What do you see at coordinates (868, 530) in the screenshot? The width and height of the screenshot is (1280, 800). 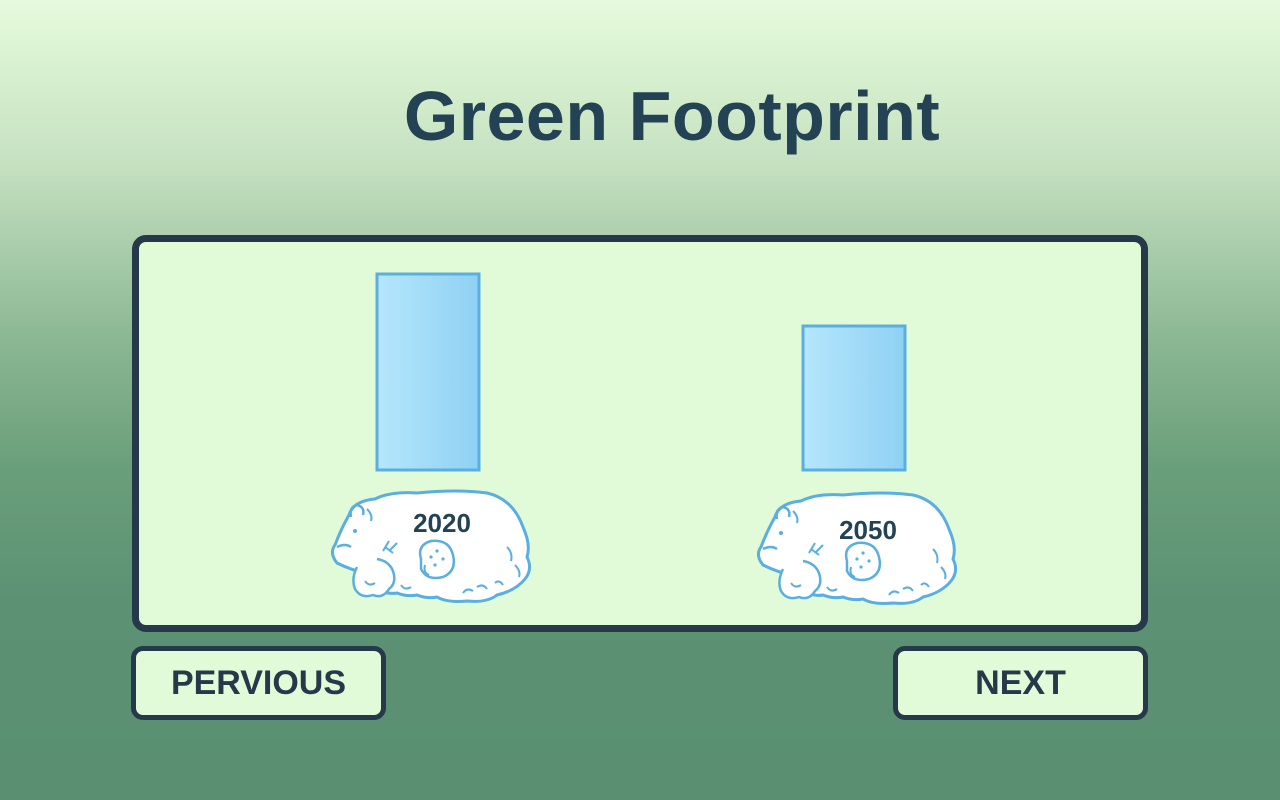 I see `category-label-2050: 2050` at bounding box center [868, 530].